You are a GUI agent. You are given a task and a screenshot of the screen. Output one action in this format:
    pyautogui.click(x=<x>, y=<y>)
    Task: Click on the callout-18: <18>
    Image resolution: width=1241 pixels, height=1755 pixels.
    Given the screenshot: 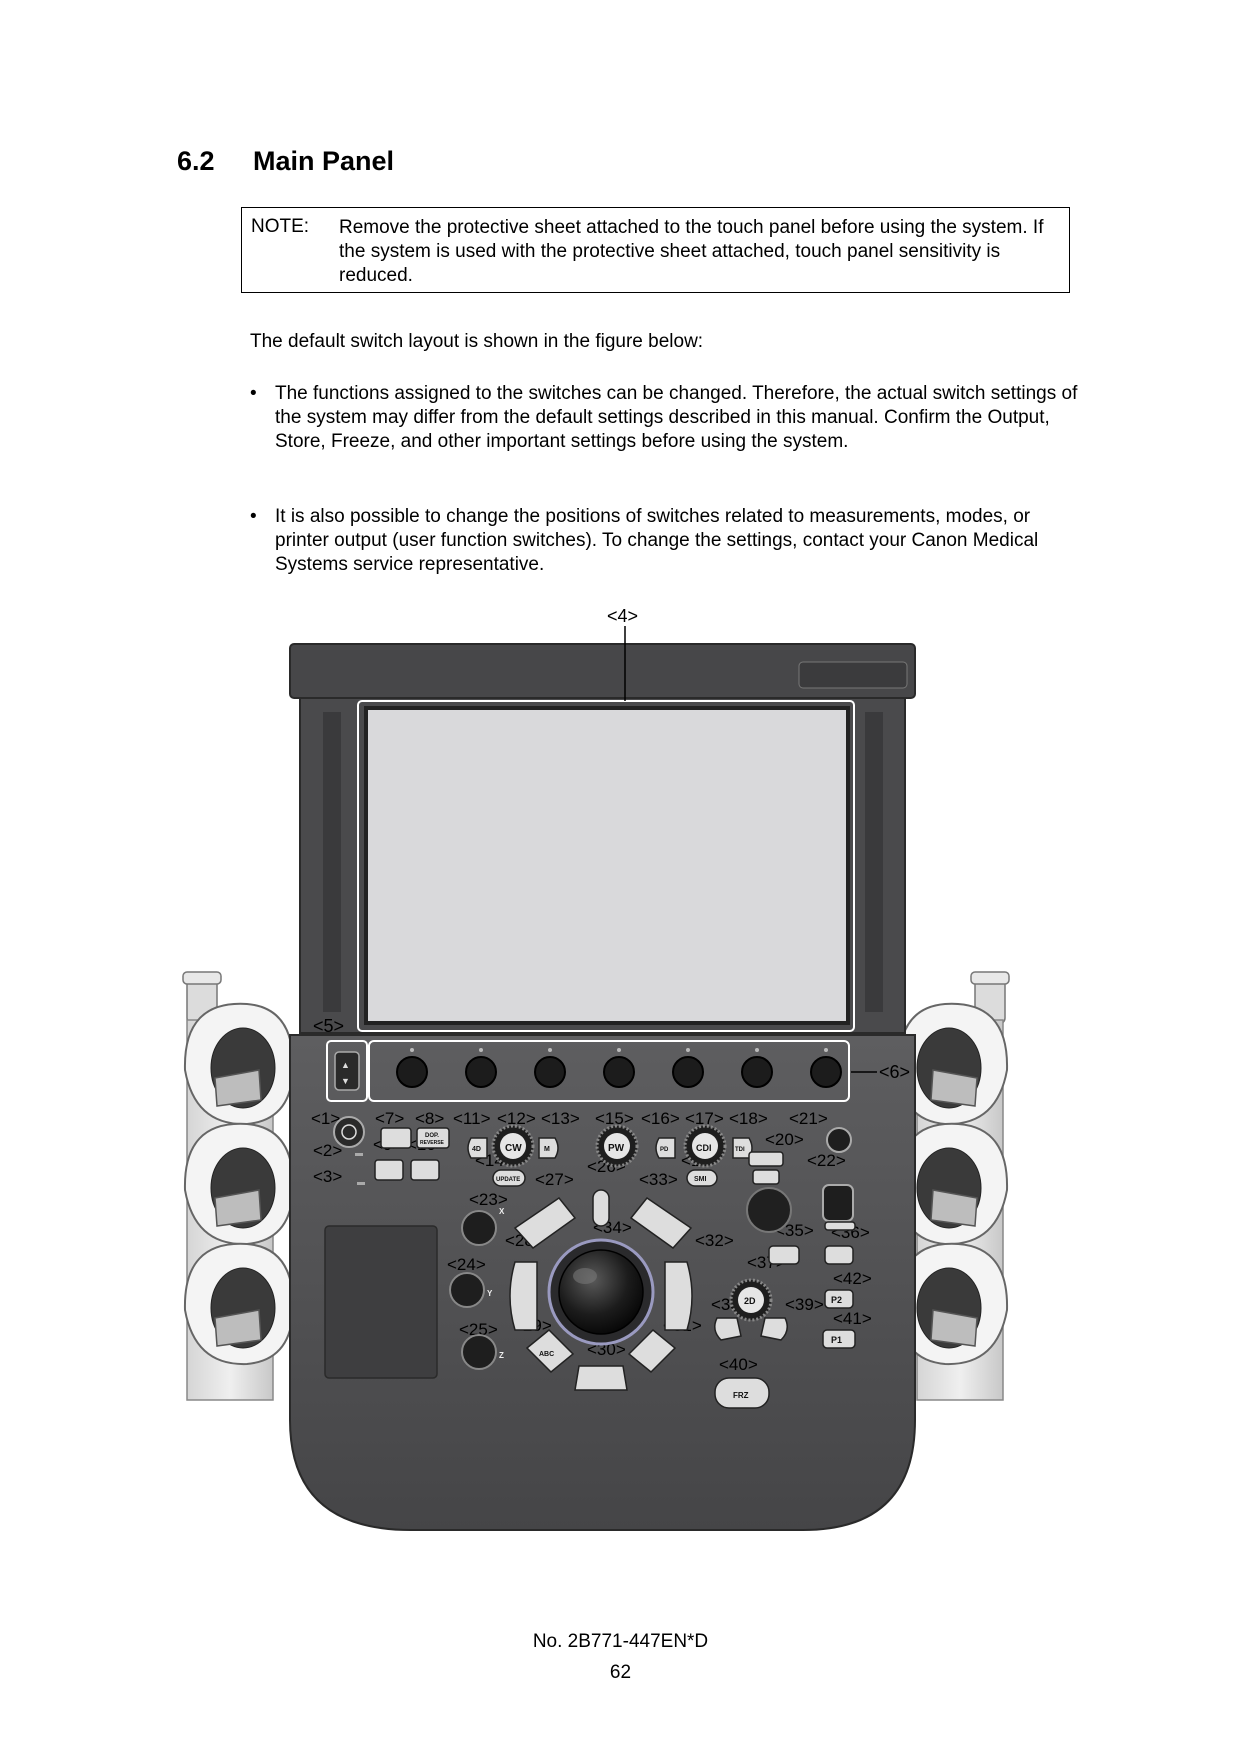 What is the action you would take?
    pyautogui.click(x=748, y=1118)
    